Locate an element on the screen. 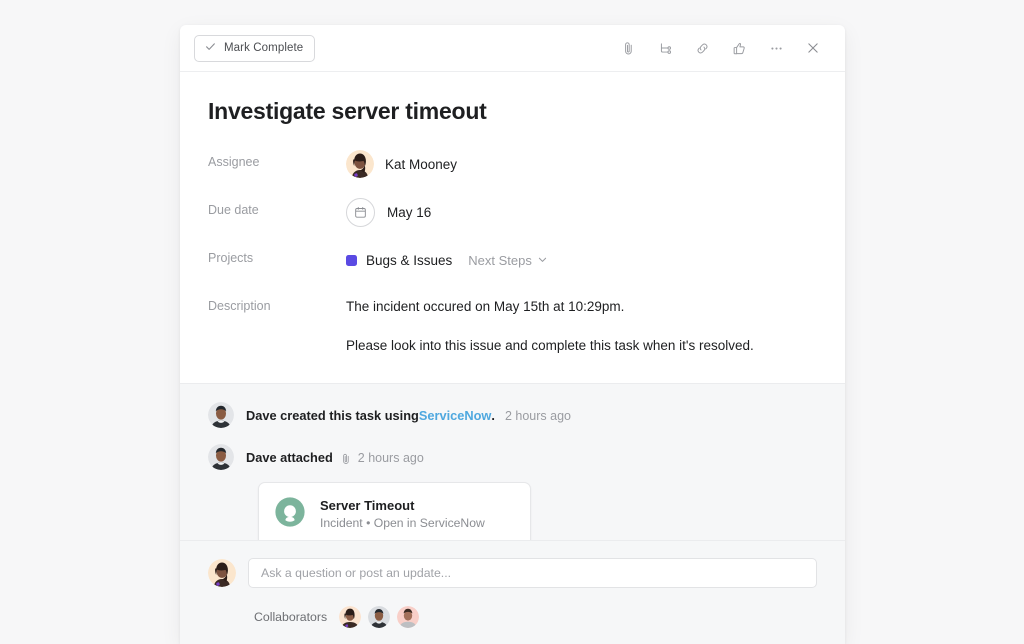  like-icon-button is located at coordinates (739, 48).